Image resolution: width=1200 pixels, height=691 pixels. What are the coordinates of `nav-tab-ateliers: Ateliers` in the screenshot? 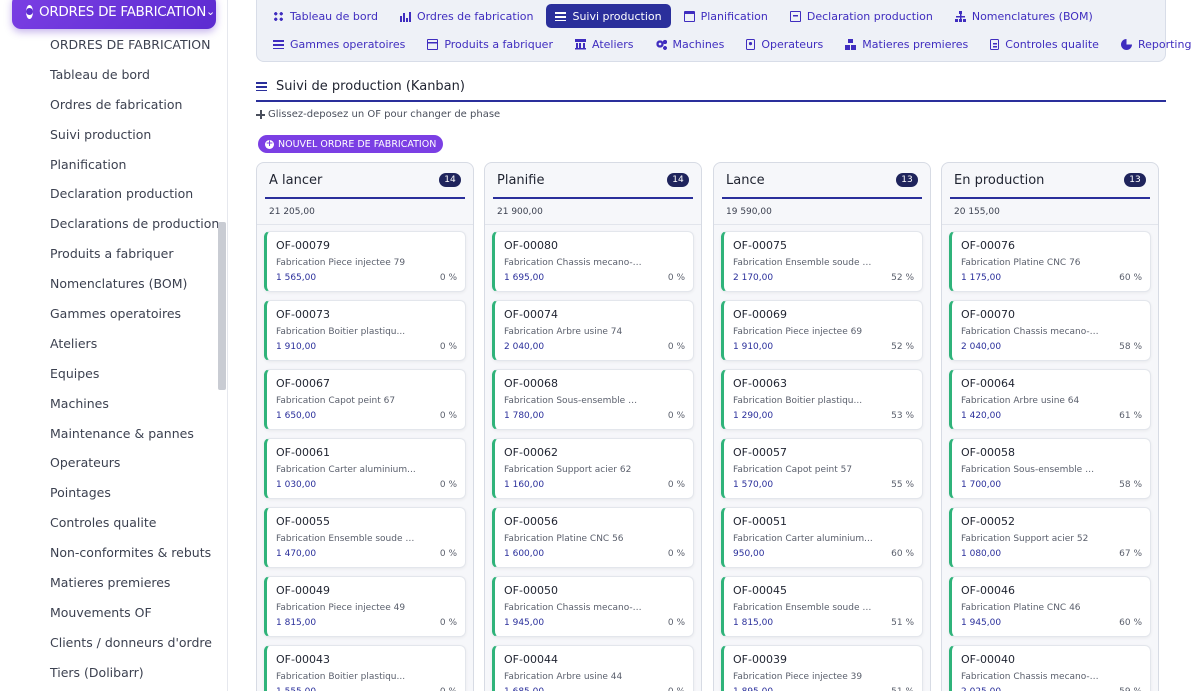 It's located at (604, 44).